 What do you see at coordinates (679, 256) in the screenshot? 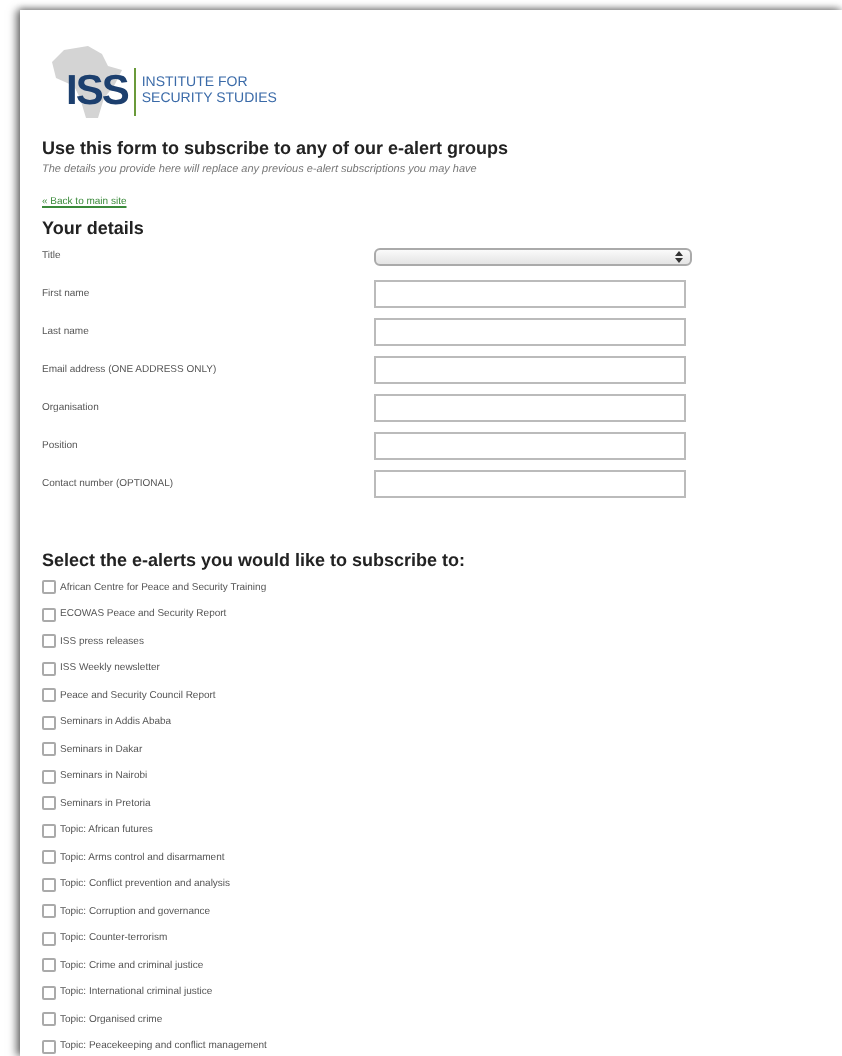
I see `stepper-icon` at bounding box center [679, 256].